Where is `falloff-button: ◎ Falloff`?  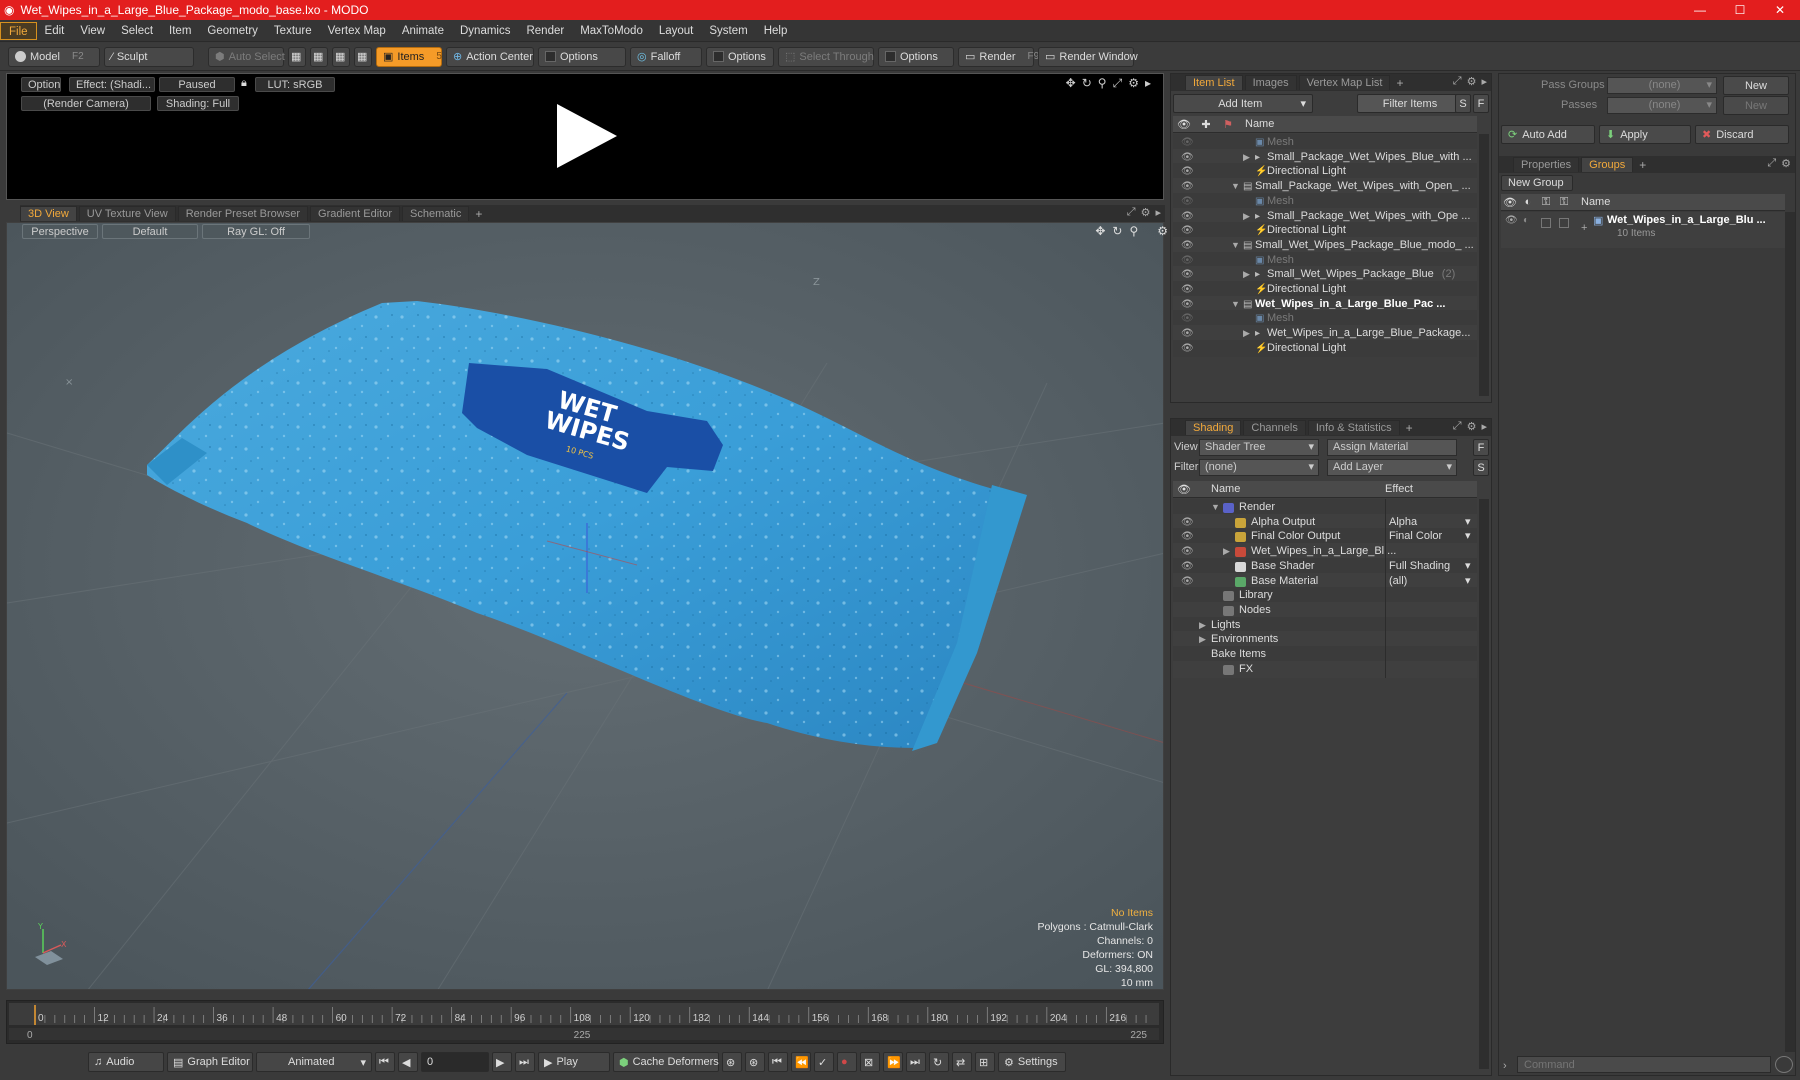 falloff-button: ◎ Falloff is located at coordinates (666, 56).